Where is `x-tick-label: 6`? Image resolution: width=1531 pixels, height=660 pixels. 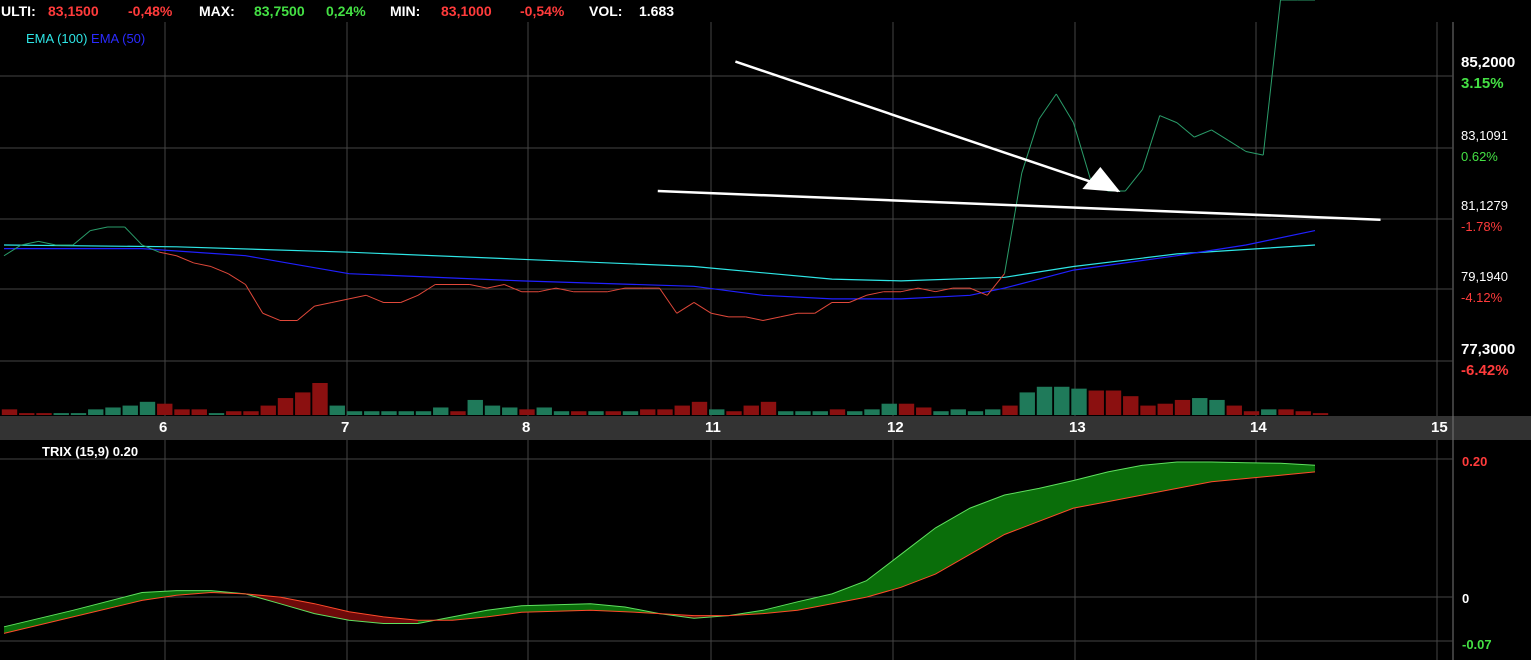 x-tick-label: 6 is located at coordinates (163, 427).